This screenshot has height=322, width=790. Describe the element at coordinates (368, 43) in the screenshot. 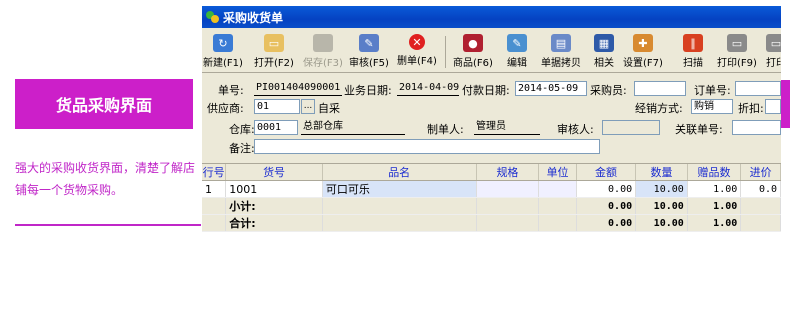

I see `audit-icon: ✎` at that location.